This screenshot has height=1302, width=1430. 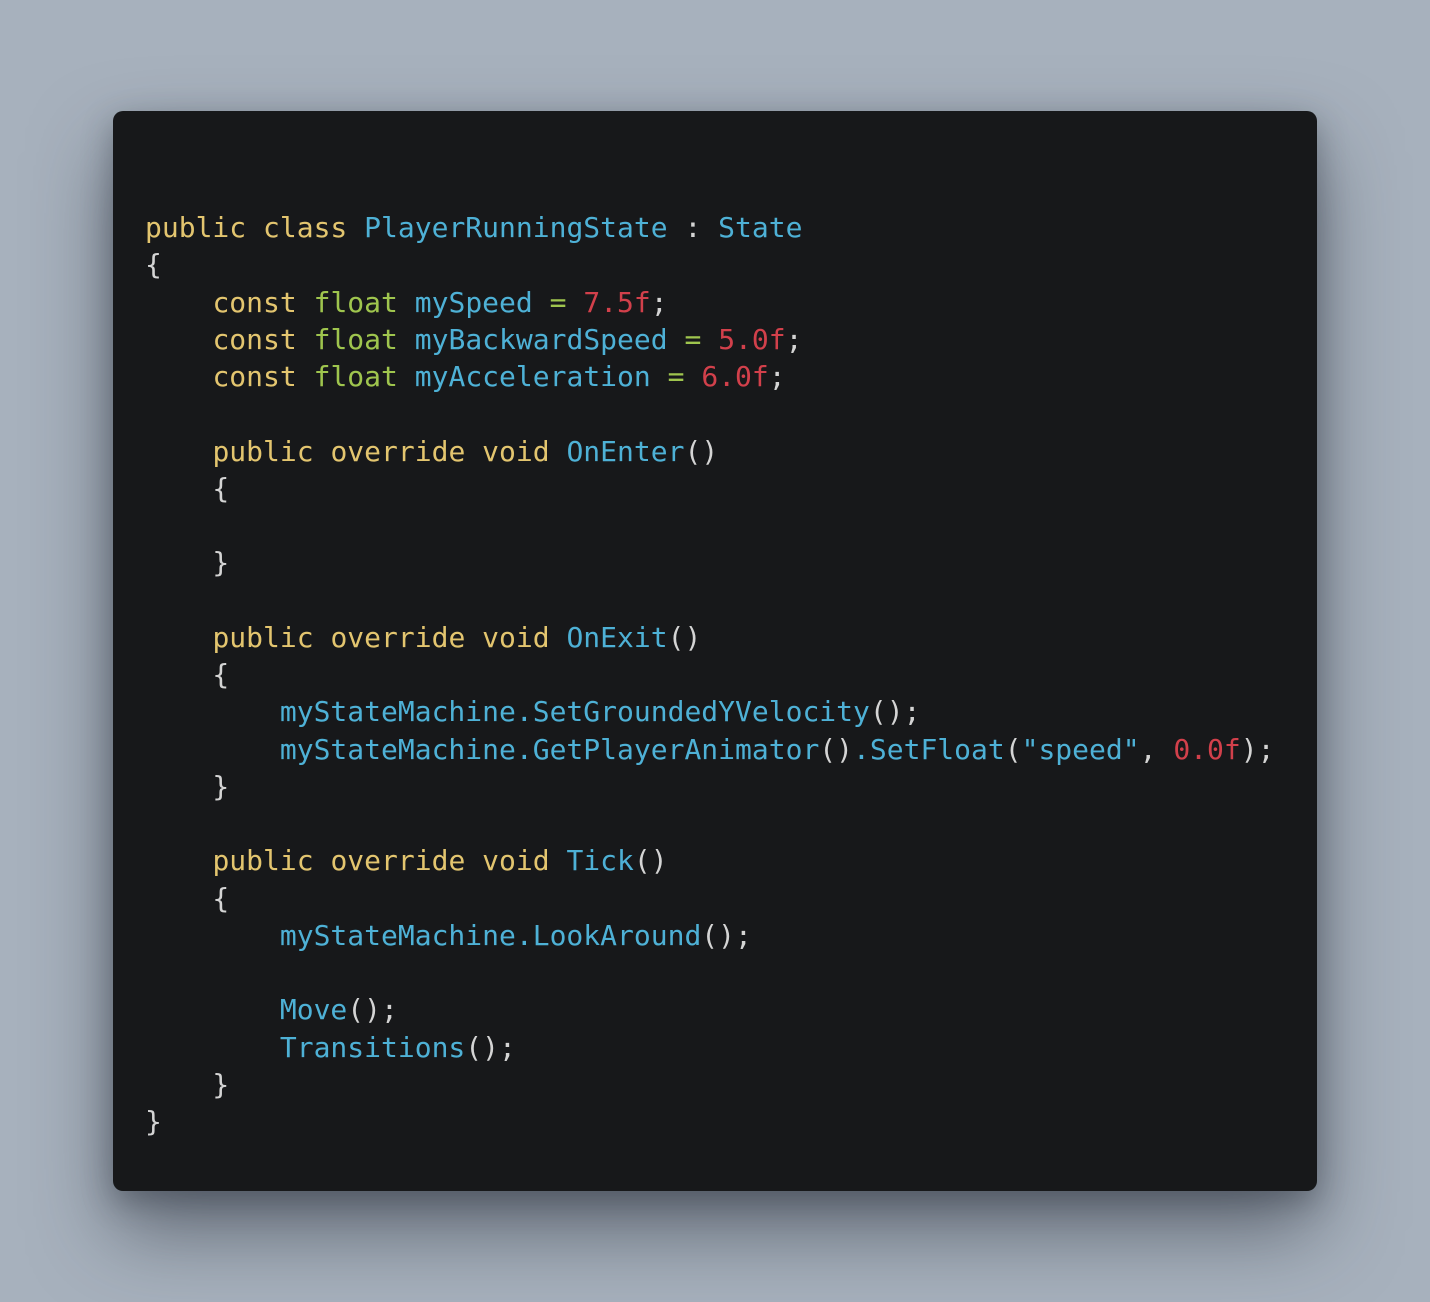 I want to click on code-line: public override void OnEnter(), so click(x=709, y=451).